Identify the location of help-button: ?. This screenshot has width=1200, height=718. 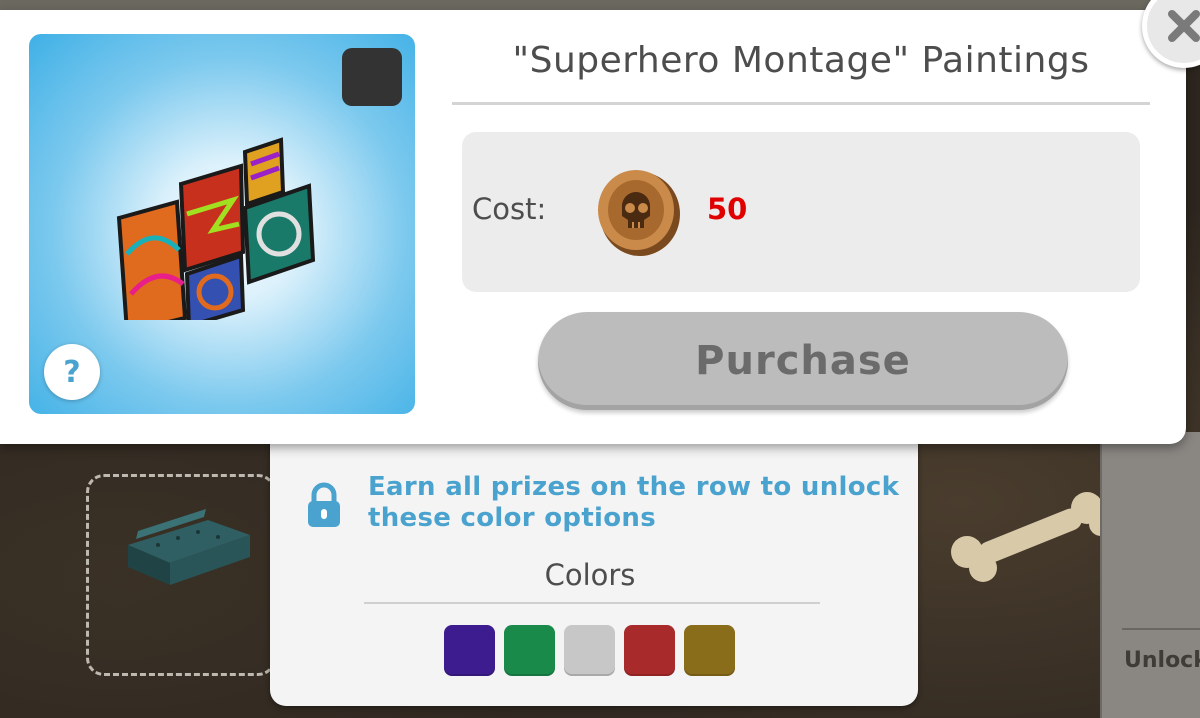
(72, 372).